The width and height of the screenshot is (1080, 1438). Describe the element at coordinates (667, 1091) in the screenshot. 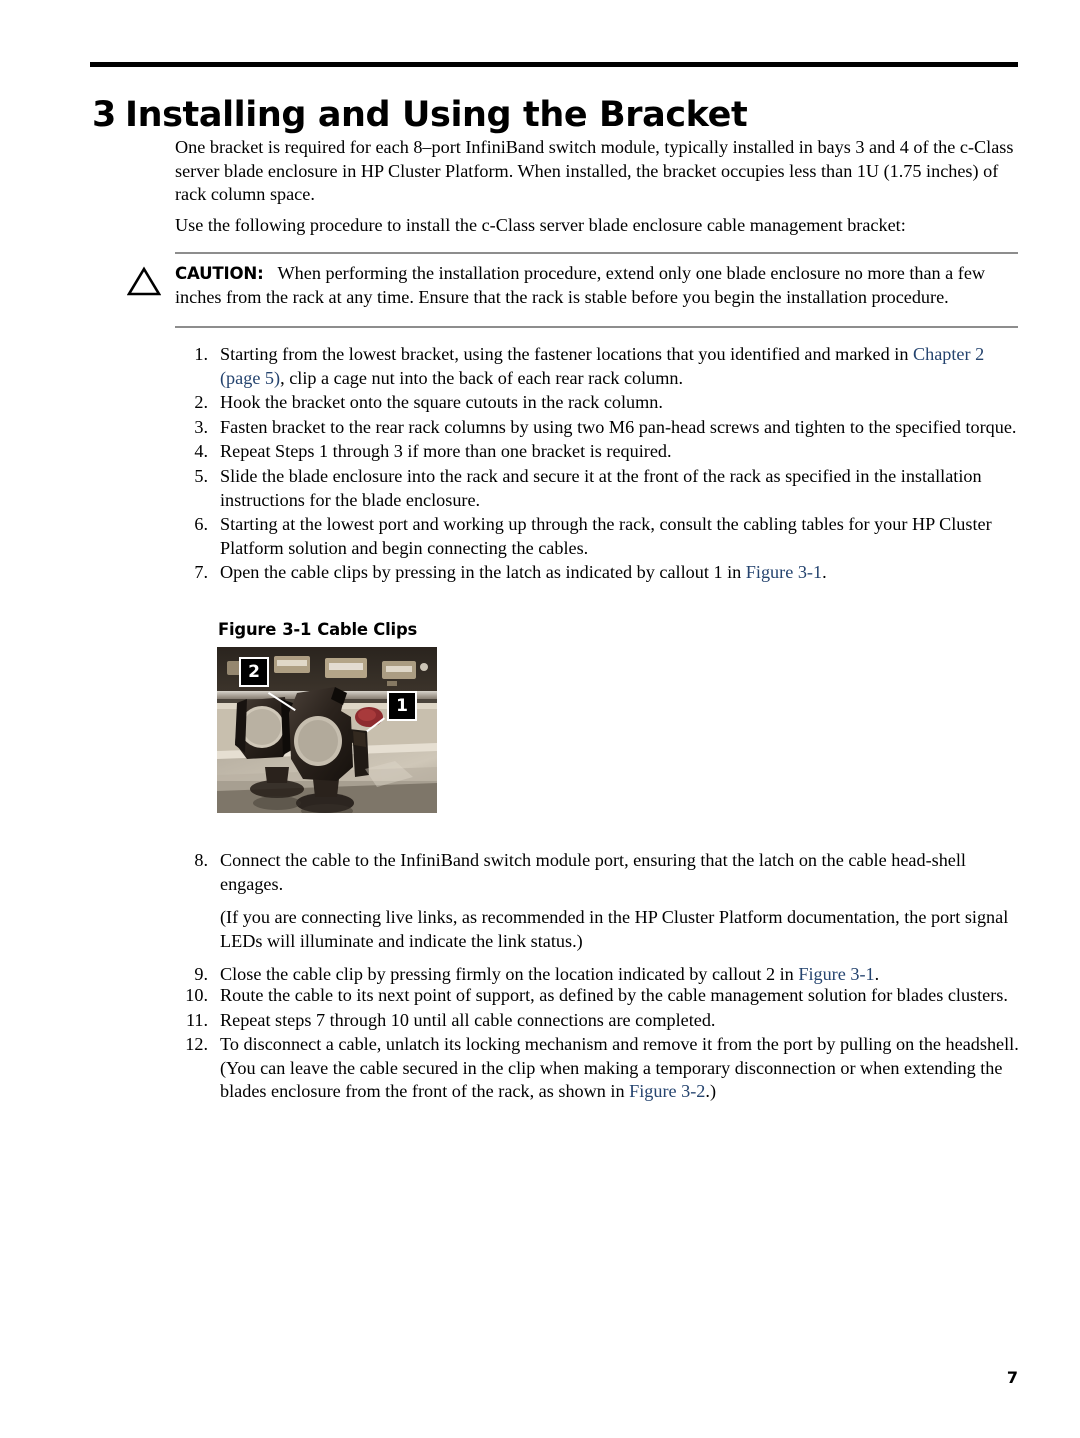

I see `cross-reference-link: Figure 3-2` at that location.